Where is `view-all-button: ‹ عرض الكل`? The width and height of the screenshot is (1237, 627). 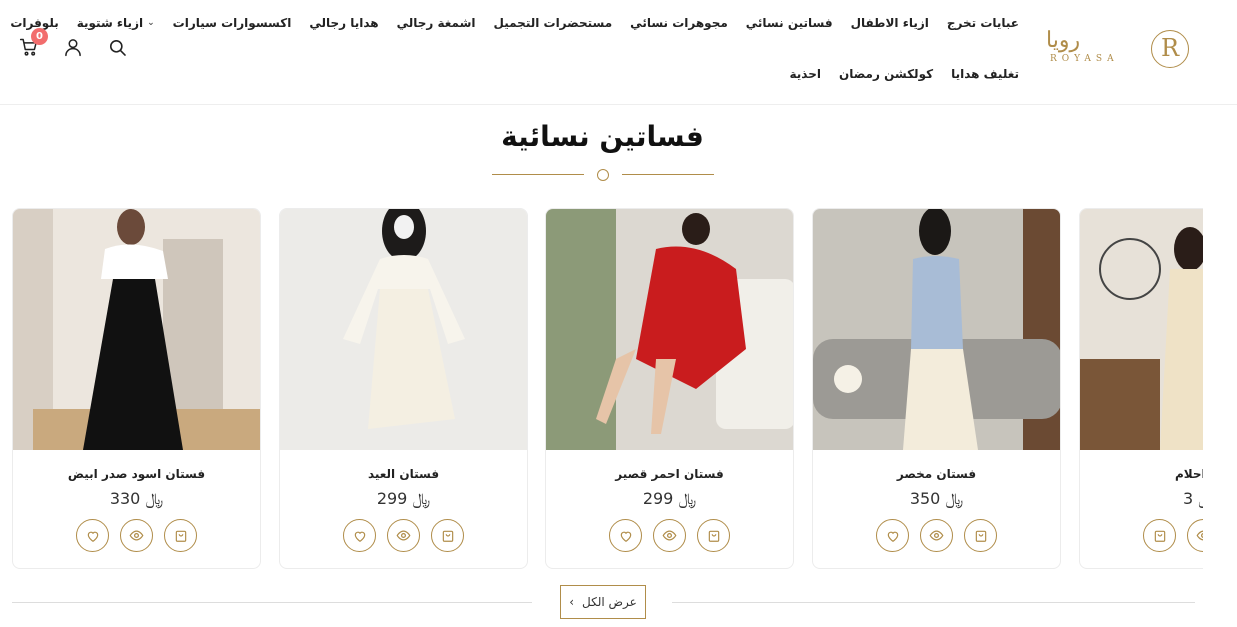
view-all-button: ‹ عرض الكل is located at coordinates (603, 602).